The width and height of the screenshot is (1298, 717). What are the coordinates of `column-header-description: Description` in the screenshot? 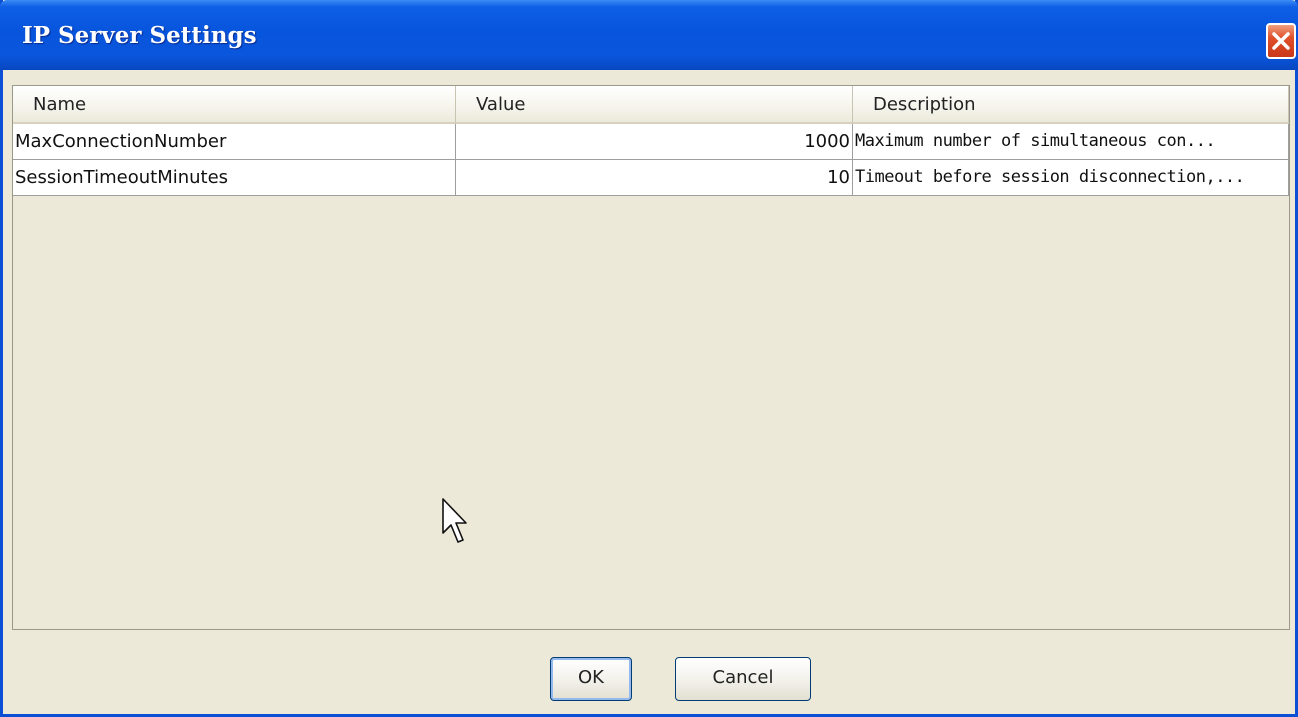 It's located at (1071, 105).